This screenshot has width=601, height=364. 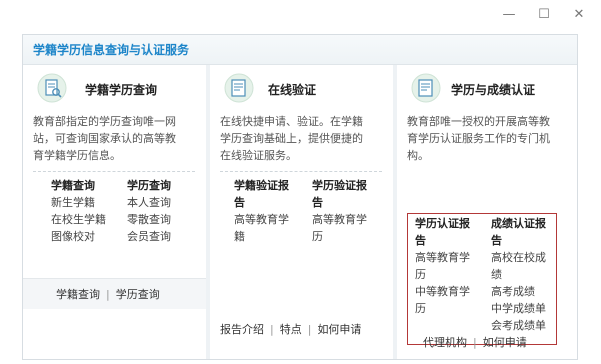 What do you see at coordinates (292, 90) in the screenshot?
I see `service-title: 在线验证` at bounding box center [292, 90].